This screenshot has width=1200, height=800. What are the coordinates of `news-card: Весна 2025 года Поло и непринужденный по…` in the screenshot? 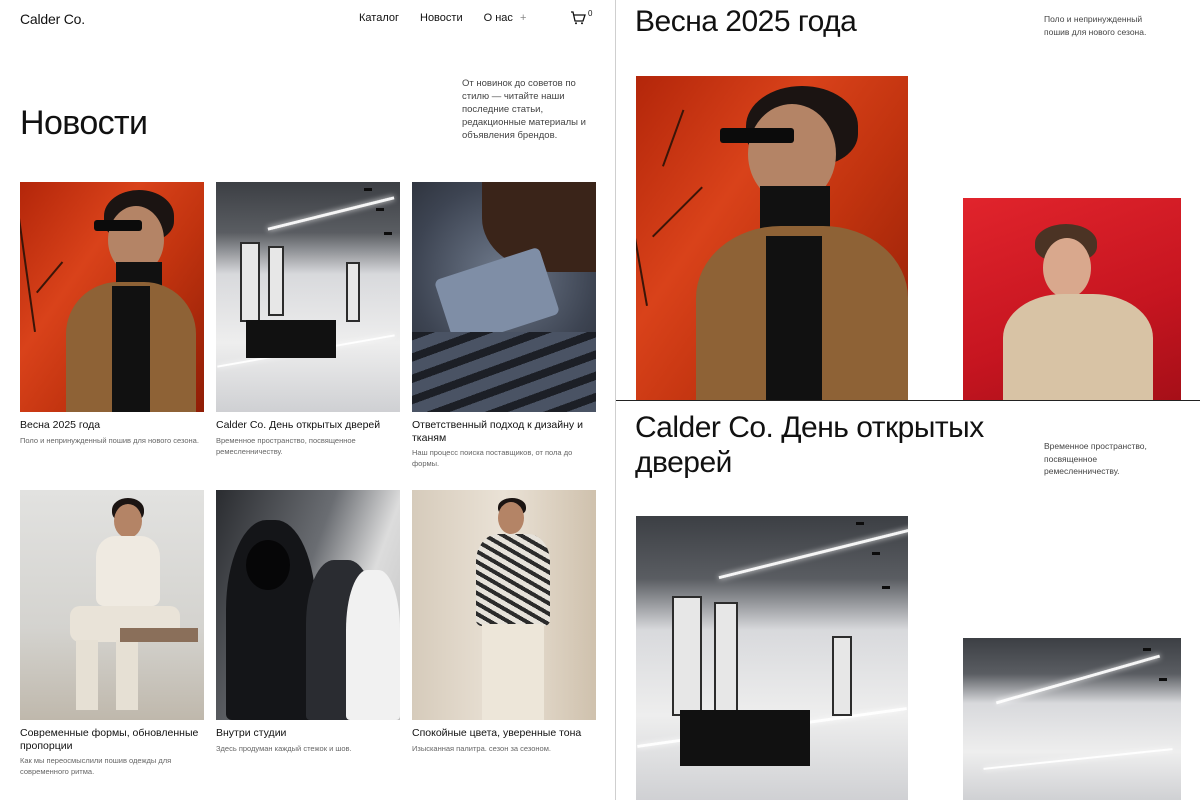 It's located at (112, 314).